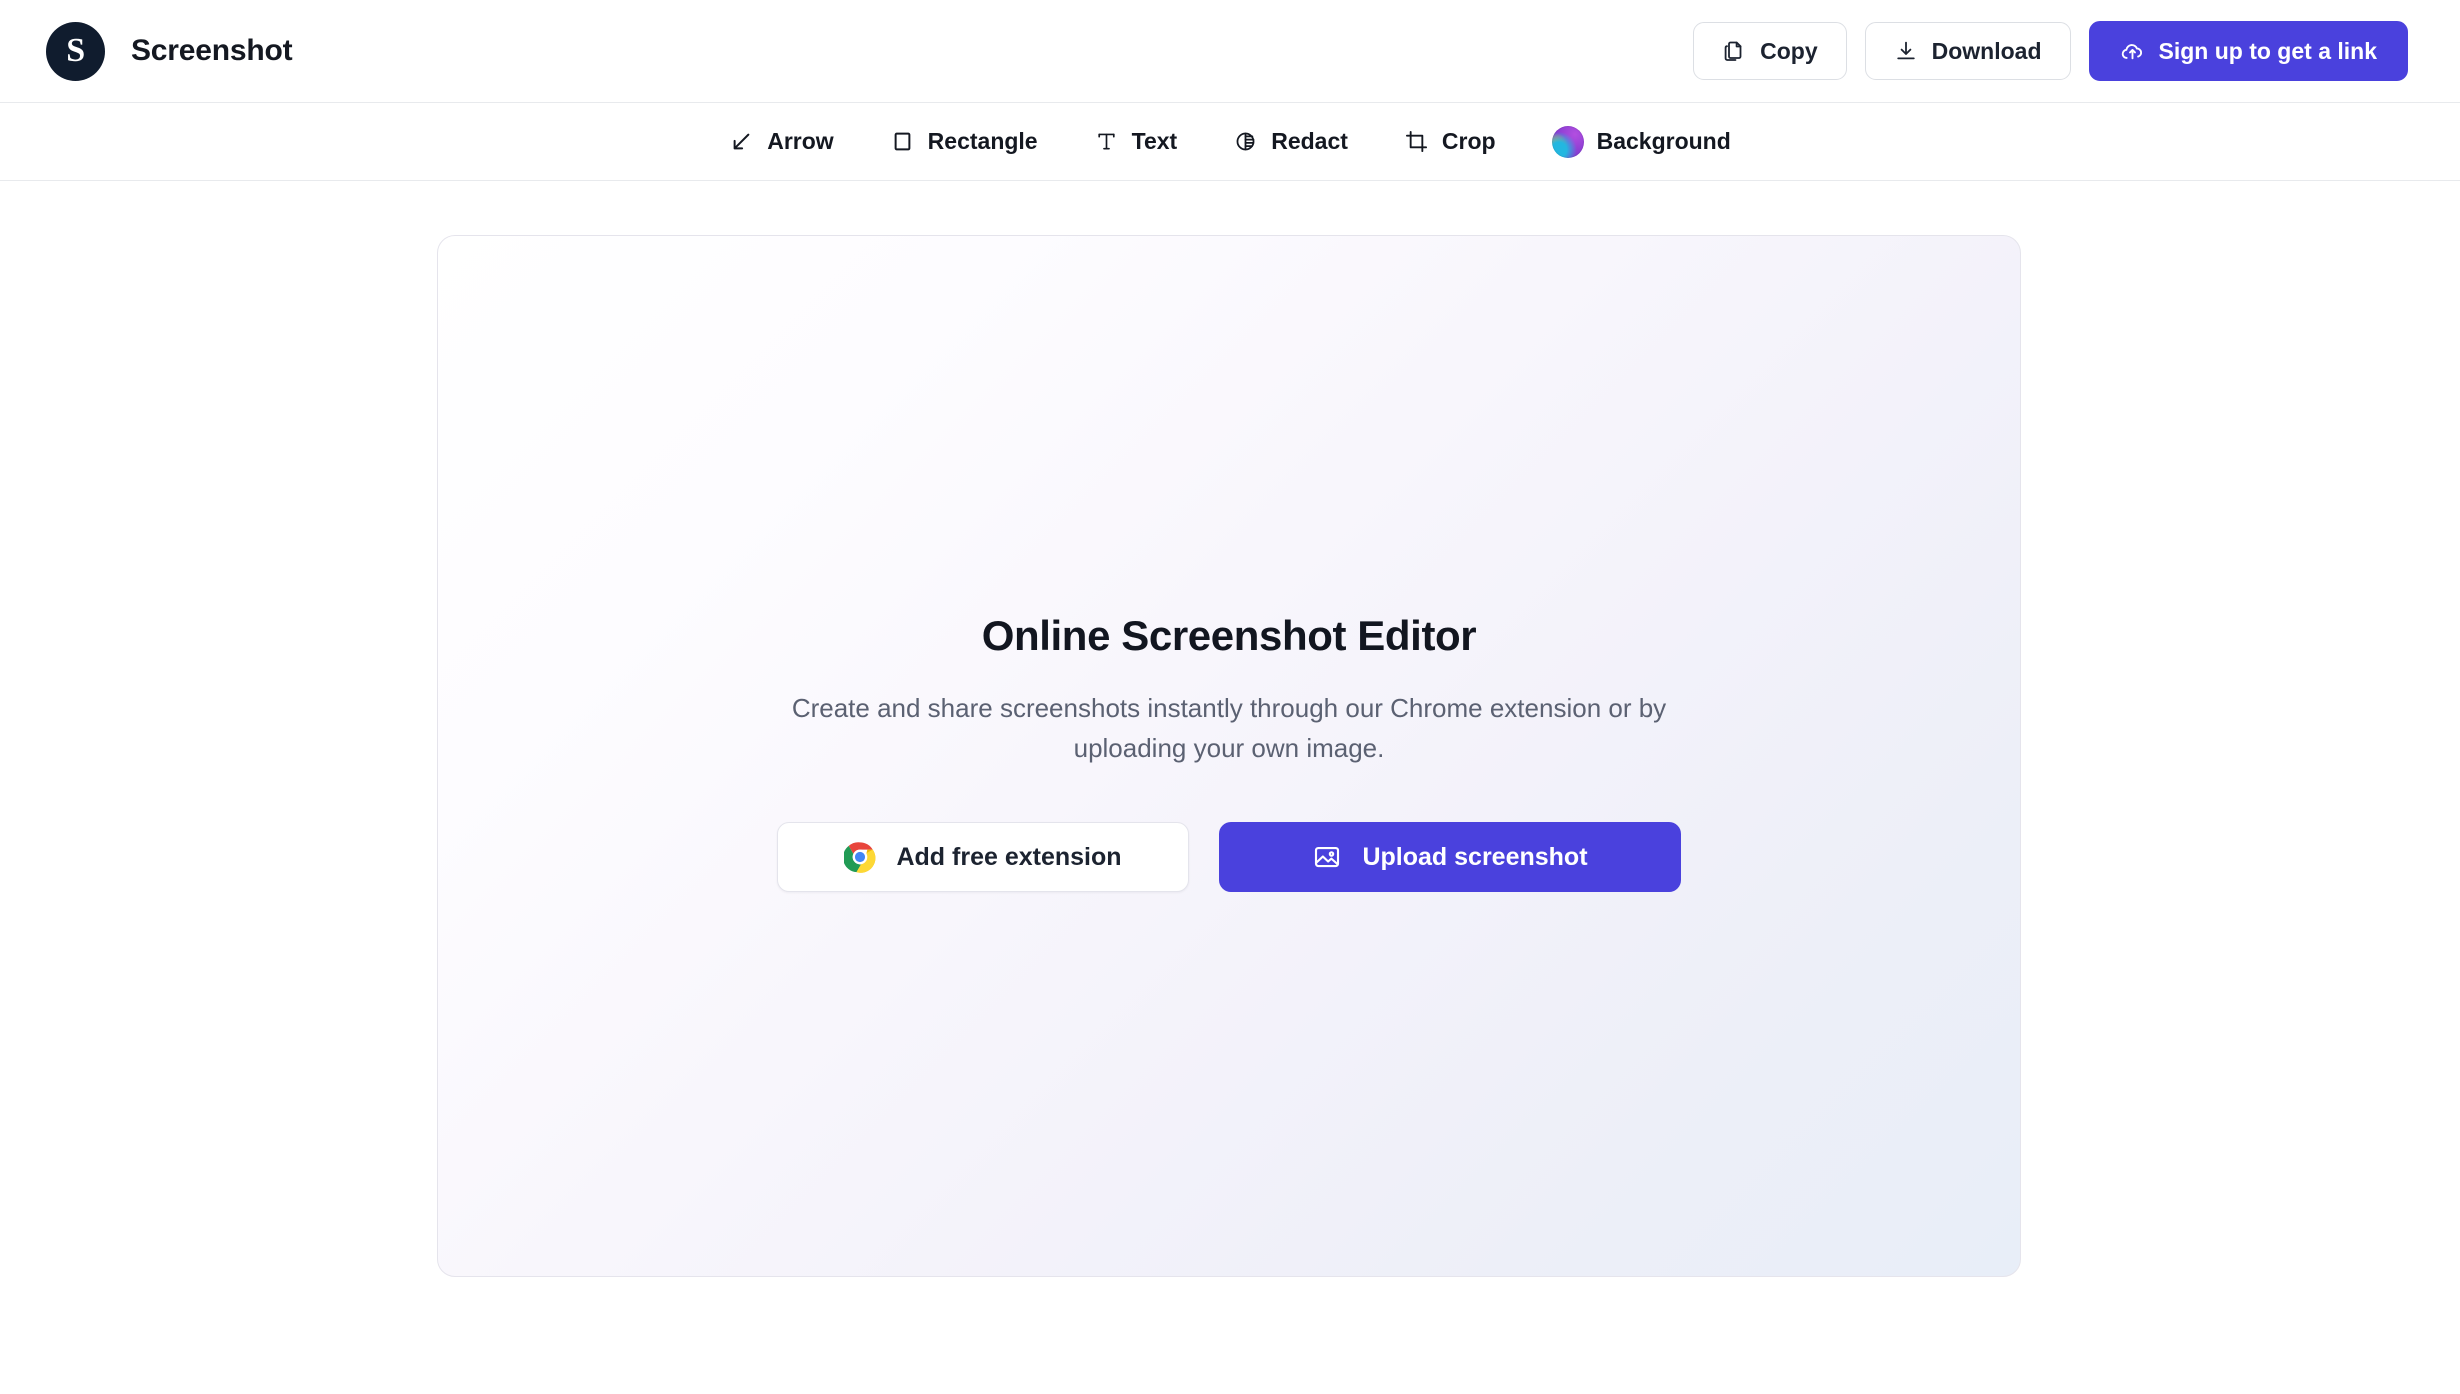 Image resolution: width=2460 pixels, height=1394 pixels. I want to click on page-title: Screenshot, so click(212, 50).